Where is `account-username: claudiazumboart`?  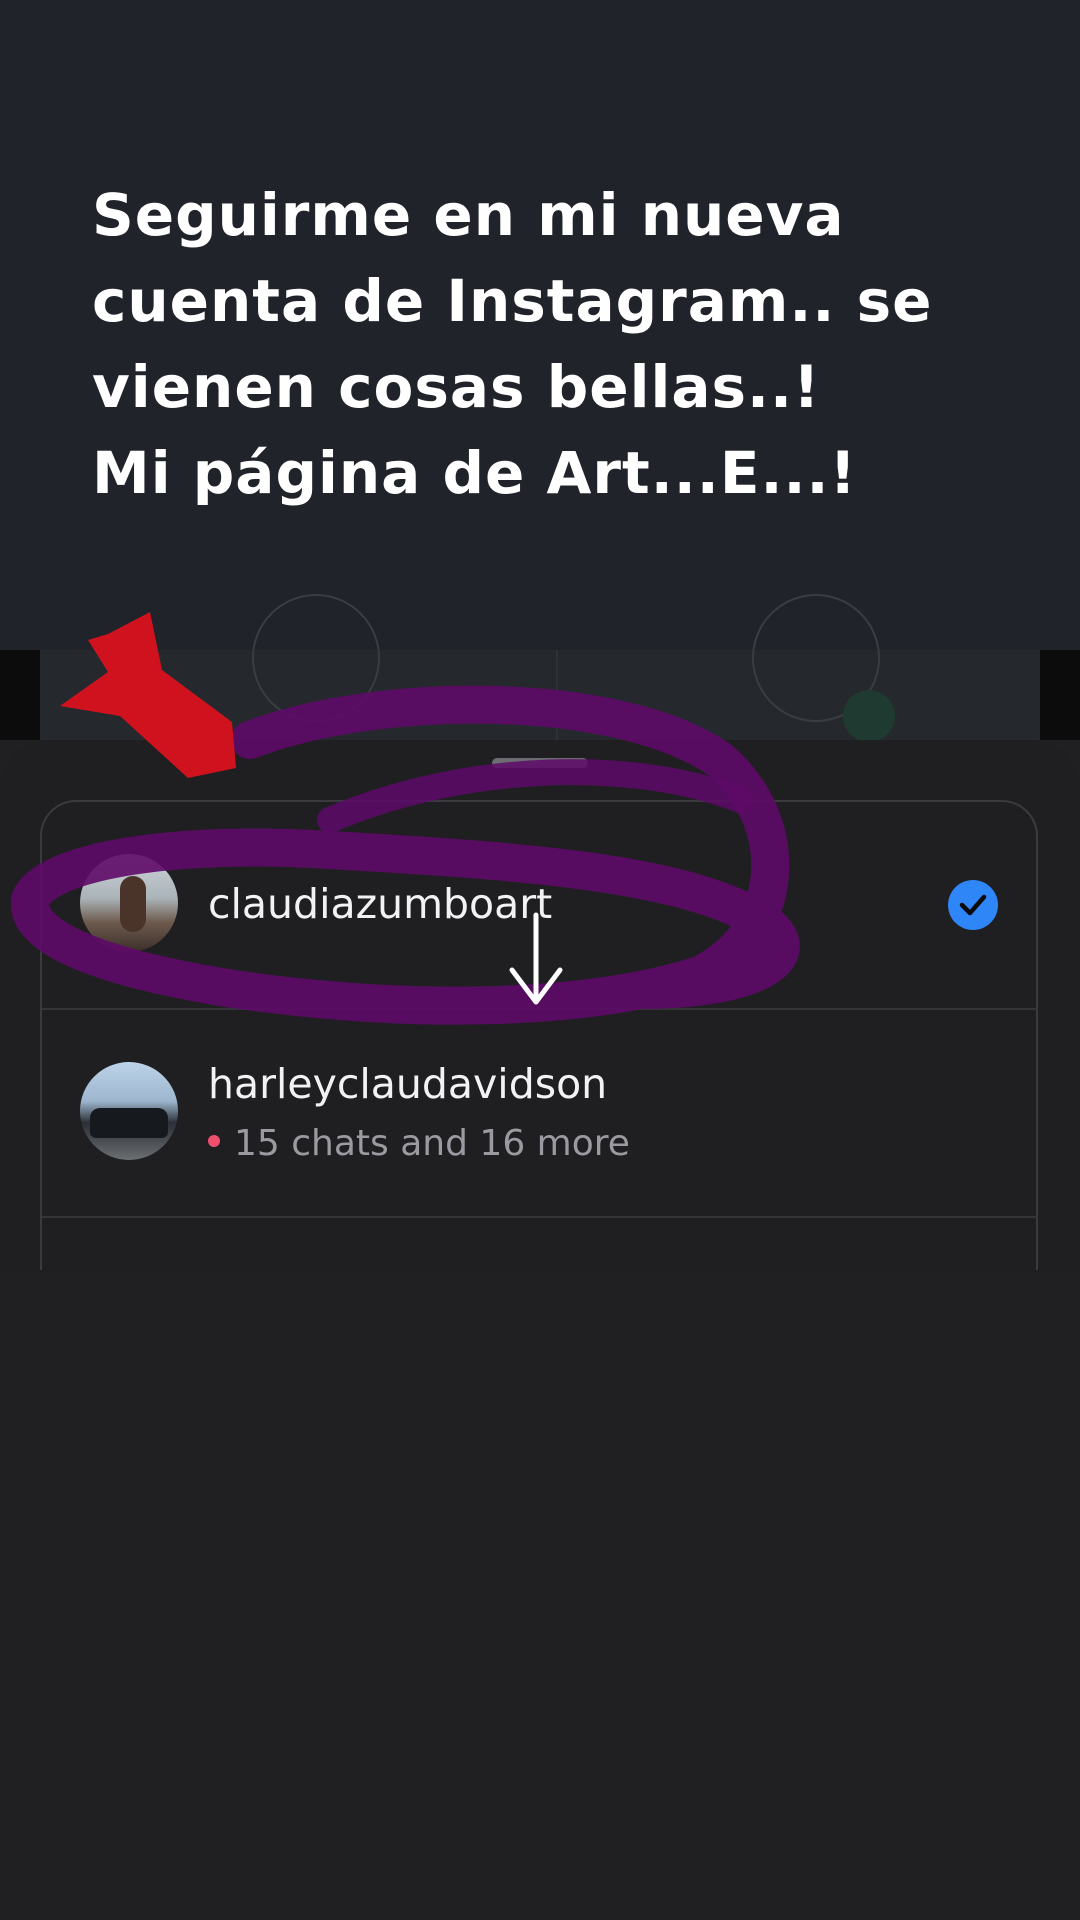 account-username: claudiazumboart is located at coordinates (380, 904).